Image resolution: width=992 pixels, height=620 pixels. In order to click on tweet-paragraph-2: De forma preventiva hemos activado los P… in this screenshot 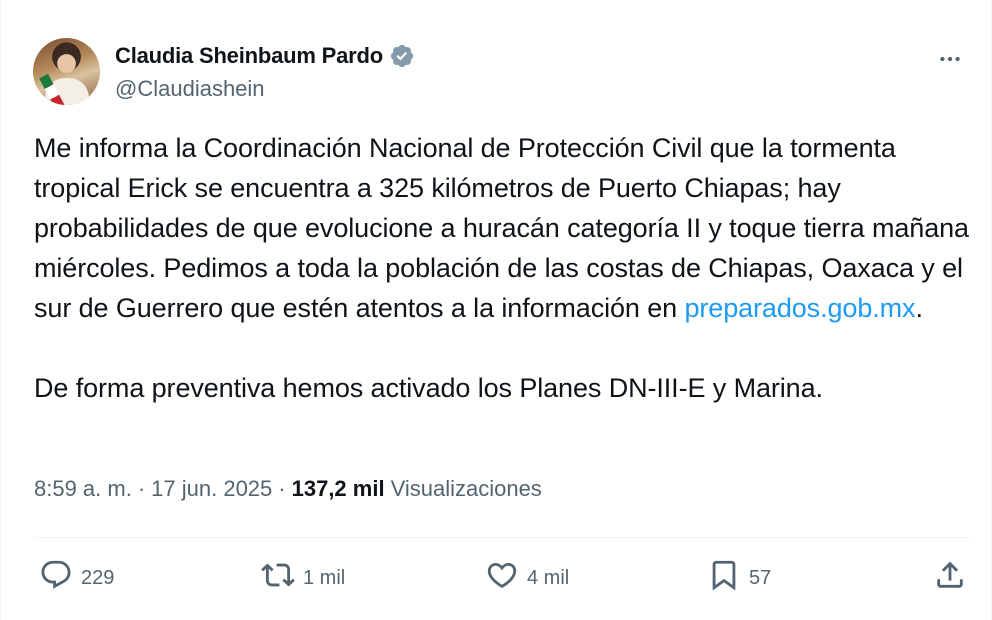, I will do `click(428, 388)`.